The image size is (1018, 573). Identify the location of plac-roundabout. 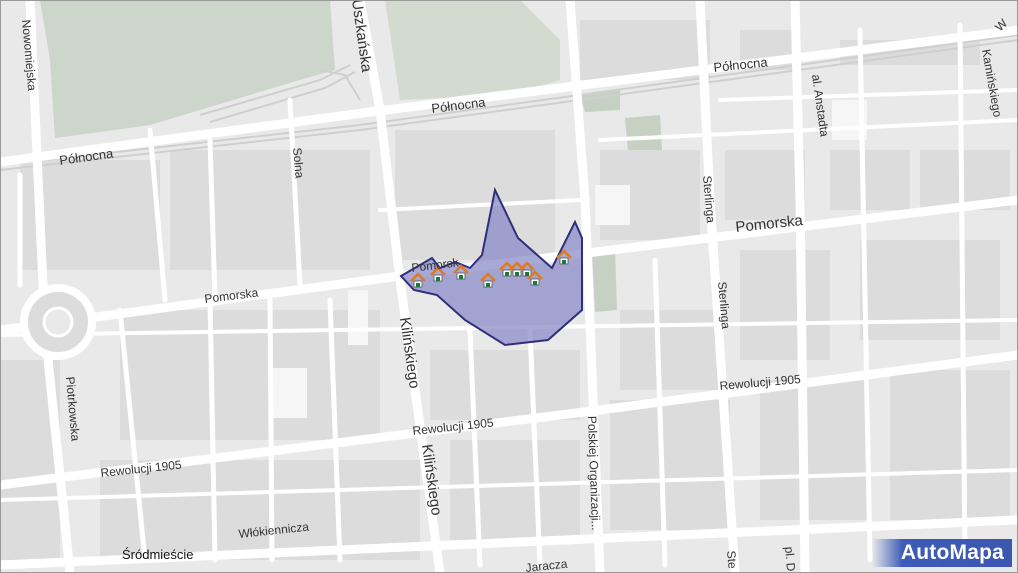
(58, 322).